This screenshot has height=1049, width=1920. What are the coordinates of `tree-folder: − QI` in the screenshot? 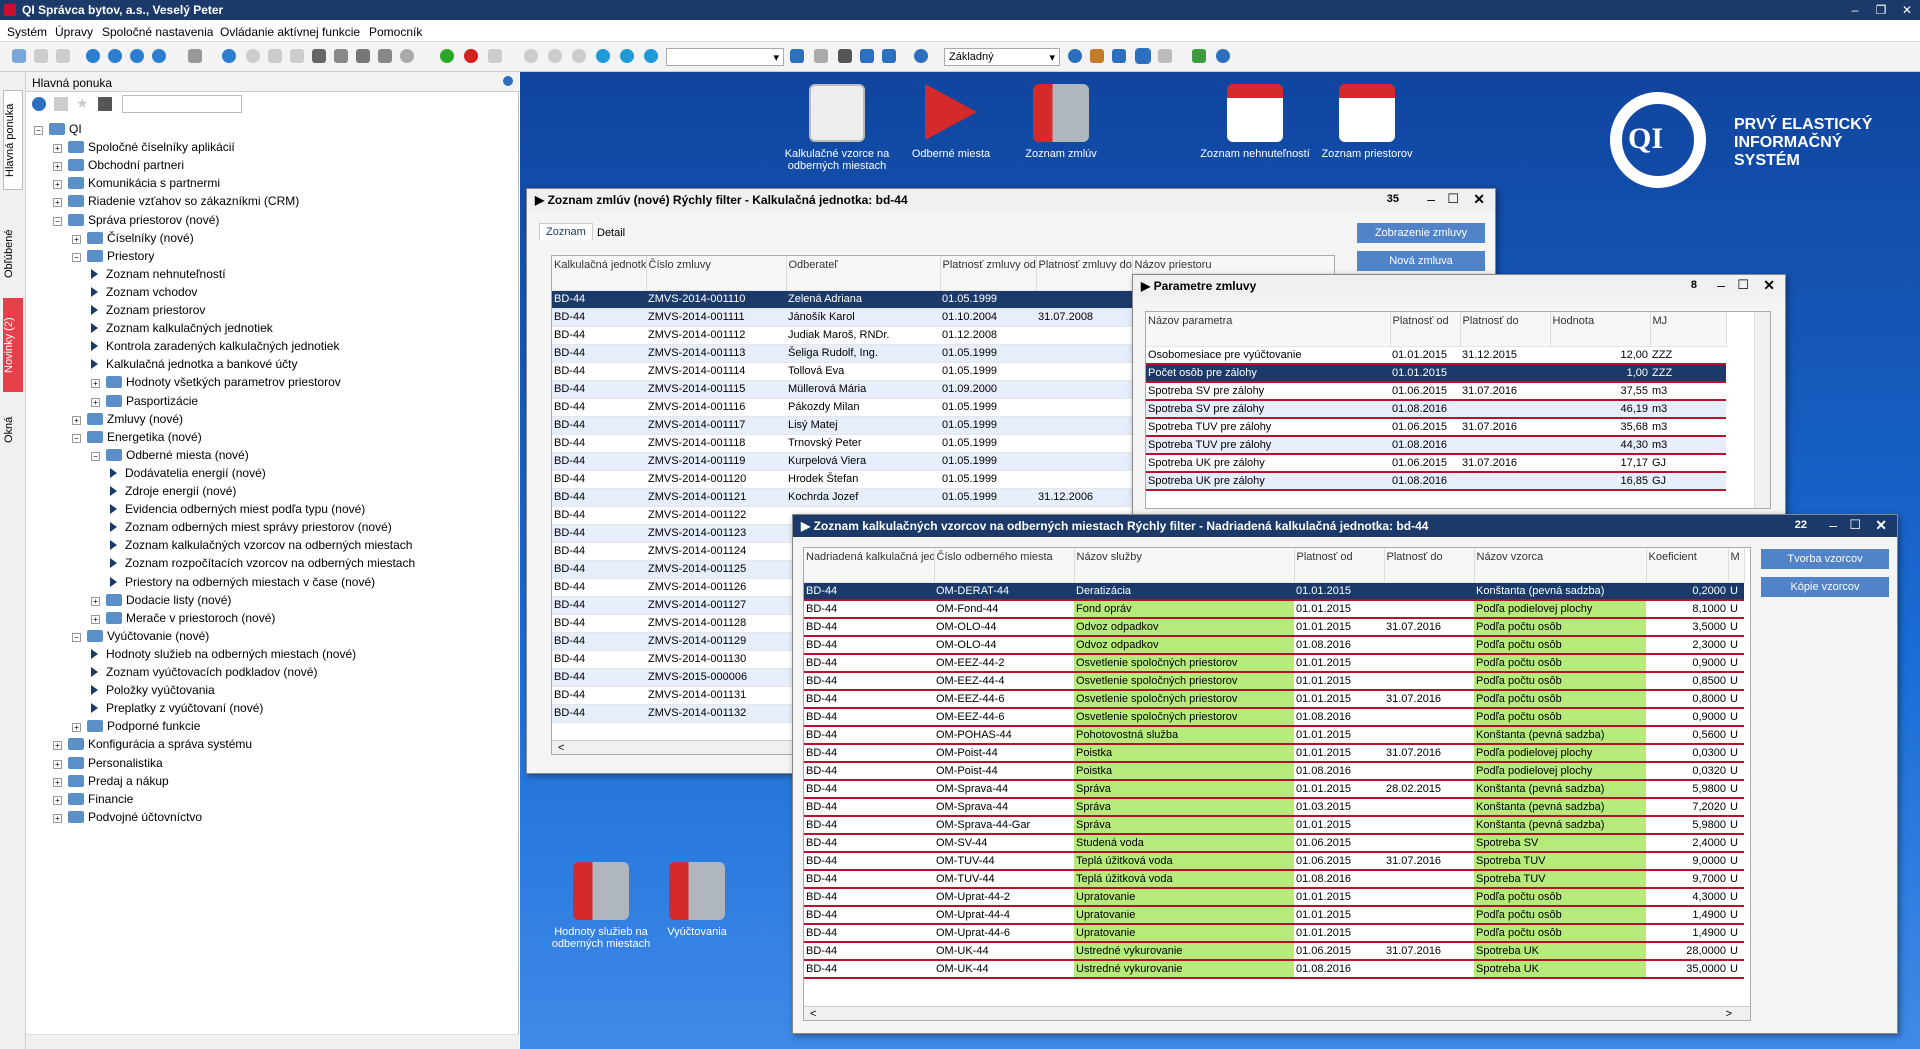 It's located at (58, 129).